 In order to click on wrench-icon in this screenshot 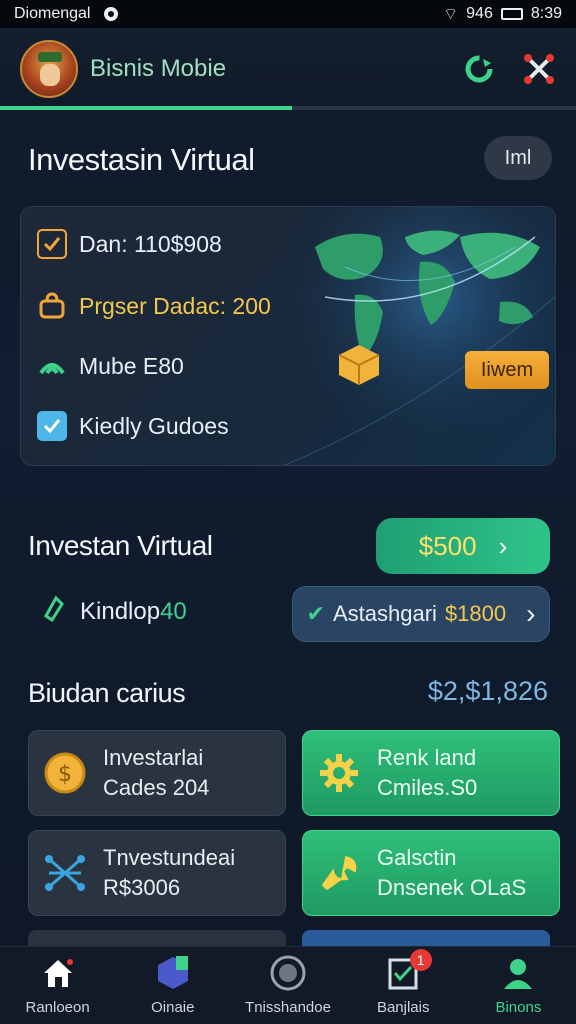, I will do `click(339, 873)`.